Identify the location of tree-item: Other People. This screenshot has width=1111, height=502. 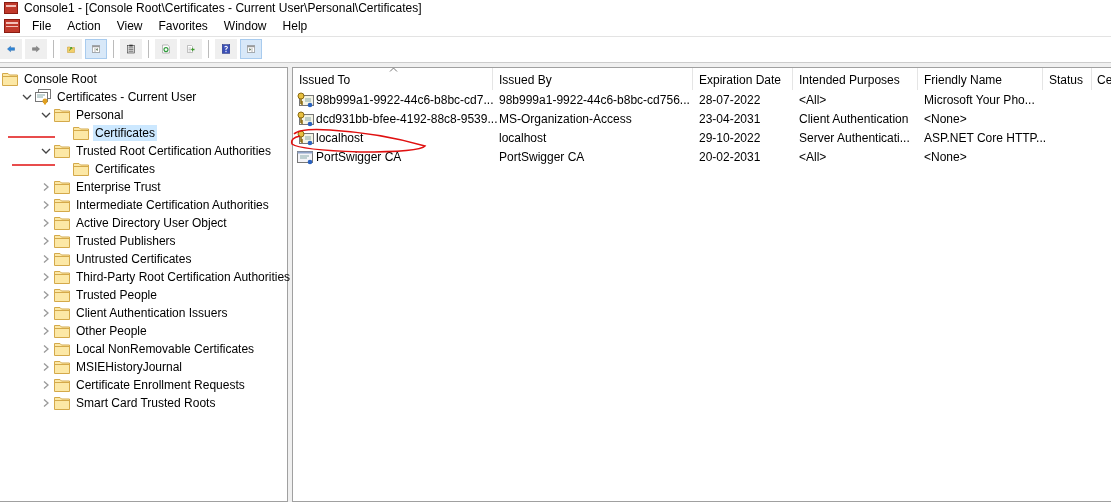
(111, 331).